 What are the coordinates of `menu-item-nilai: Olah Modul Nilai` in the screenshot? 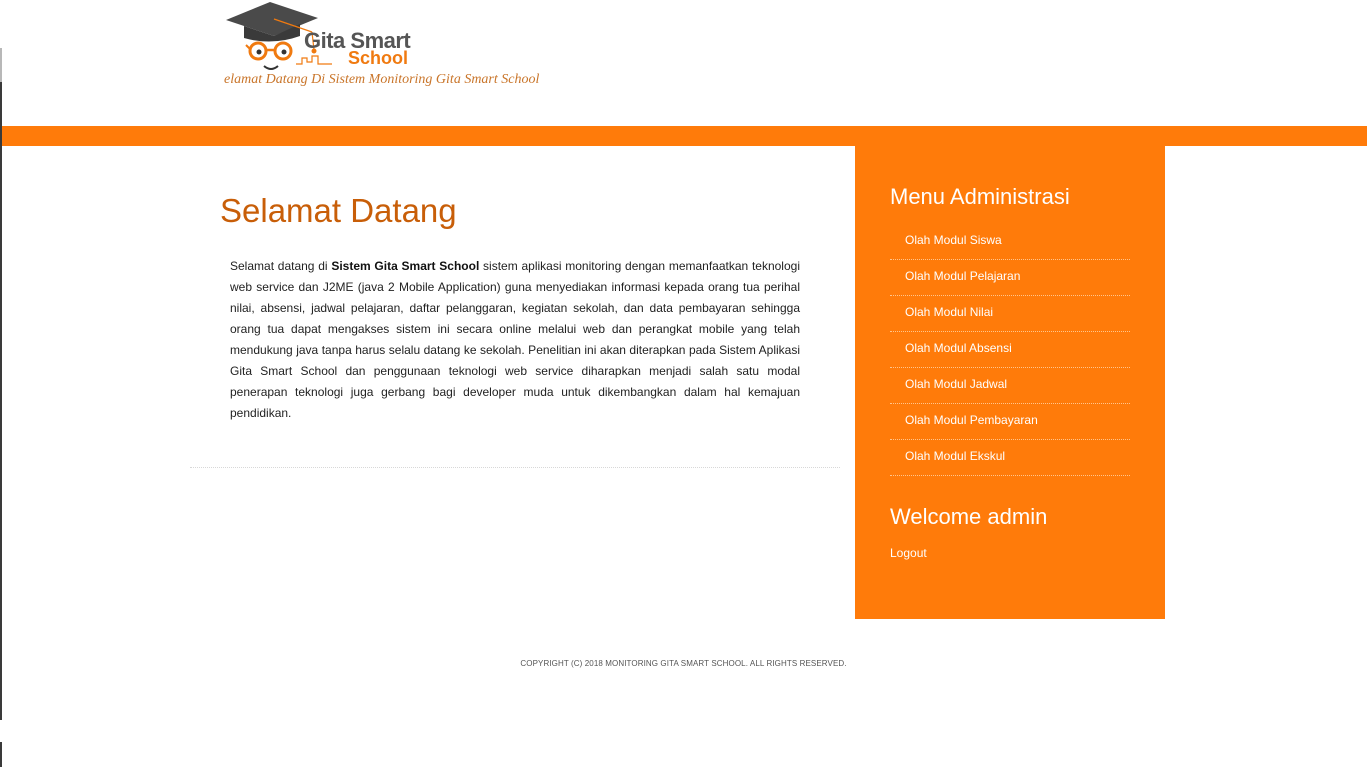 It's located at (1010, 314).